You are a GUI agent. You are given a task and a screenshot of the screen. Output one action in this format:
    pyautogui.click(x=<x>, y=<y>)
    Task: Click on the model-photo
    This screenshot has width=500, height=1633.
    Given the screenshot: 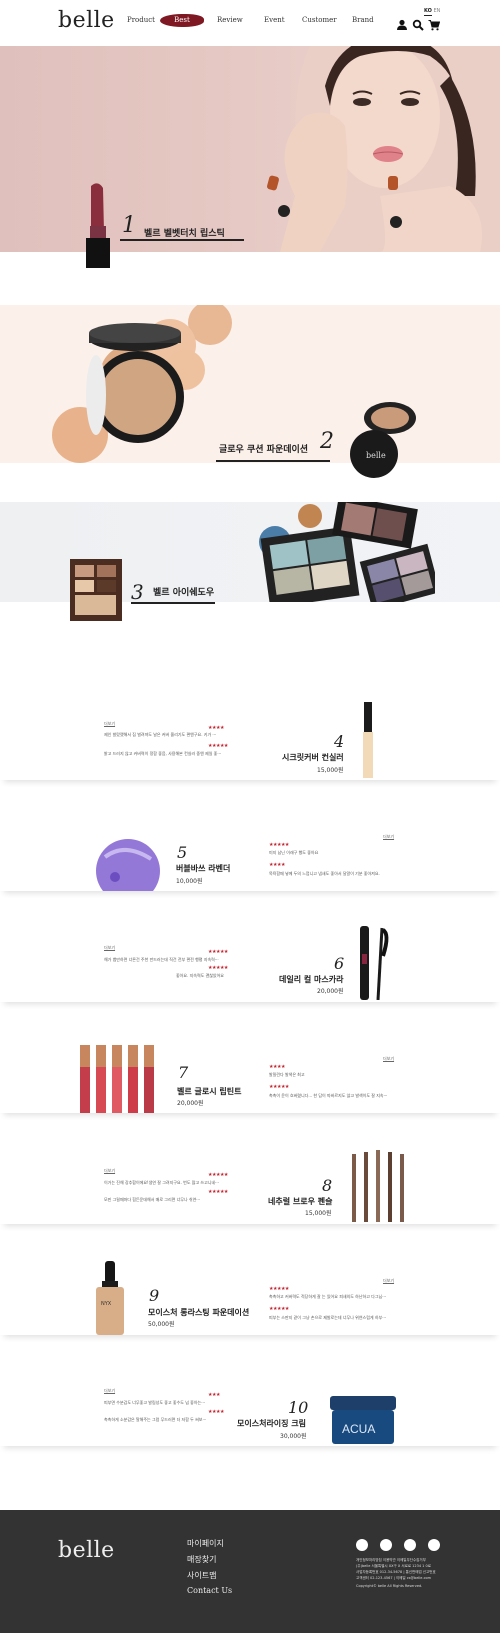 What is the action you would take?
    pyautogui.click(x=383, y=149)
    